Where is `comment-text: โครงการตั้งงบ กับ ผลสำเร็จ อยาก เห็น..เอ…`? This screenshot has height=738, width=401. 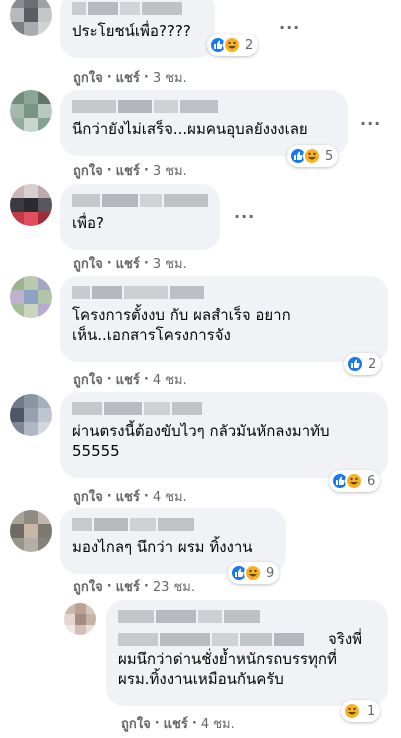 comment-text: โครงการตั้งงบ กับ ผลสำเร็จ อยาก เห็น..เอ… is located at coordinates (181, 325).